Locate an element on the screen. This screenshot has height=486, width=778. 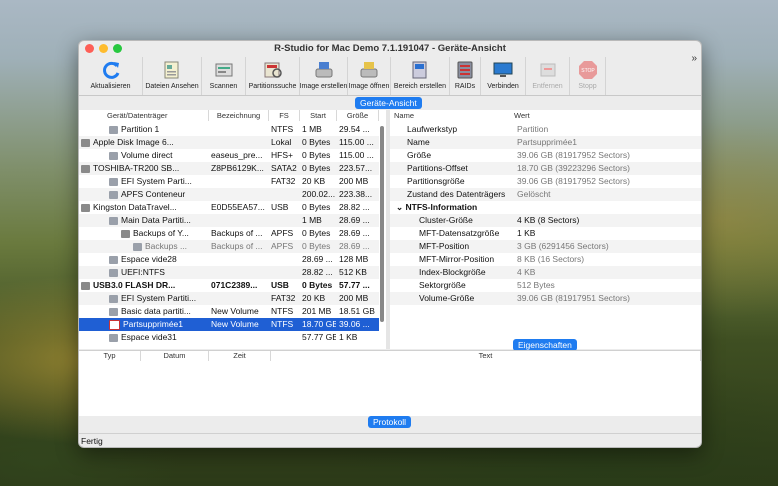
device-tree-row: EFI System Parti... FAT32 20 KB 200 MB is located at coordinates (229, 181).